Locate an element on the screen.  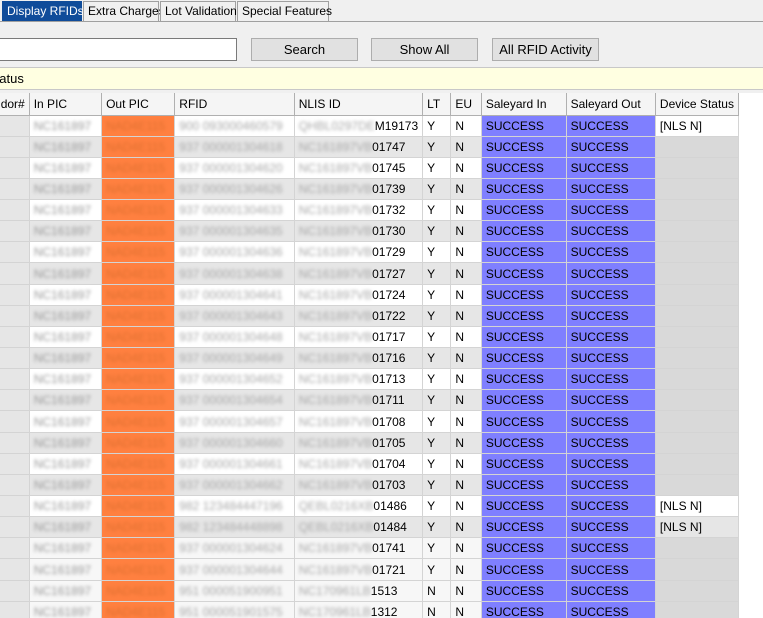
cell-rfid: 937 000001304641 is located at coordinates (234, 295).